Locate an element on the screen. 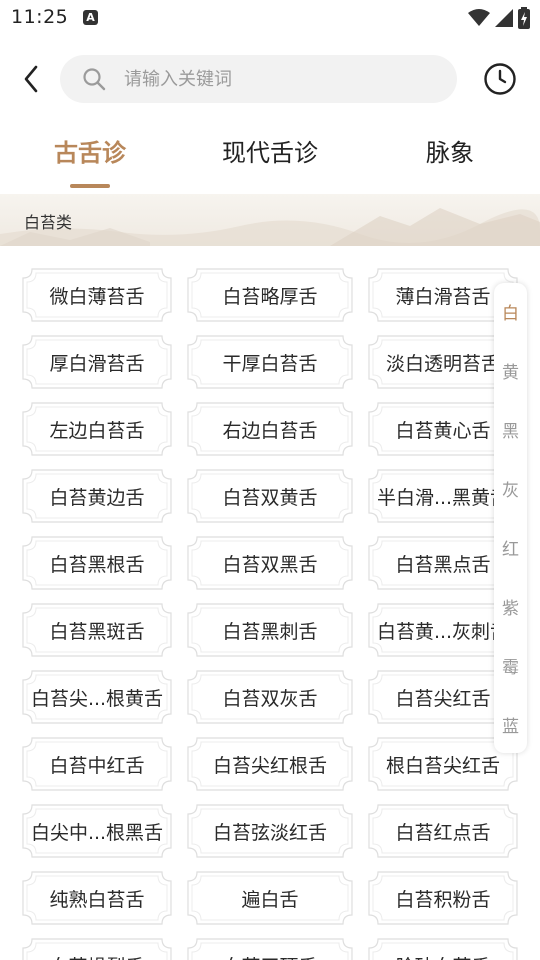 The height and width of the screenshot is (960, 540). tongue-type-label: 白苔黑刺舌 is located at coordinates (270, 631).